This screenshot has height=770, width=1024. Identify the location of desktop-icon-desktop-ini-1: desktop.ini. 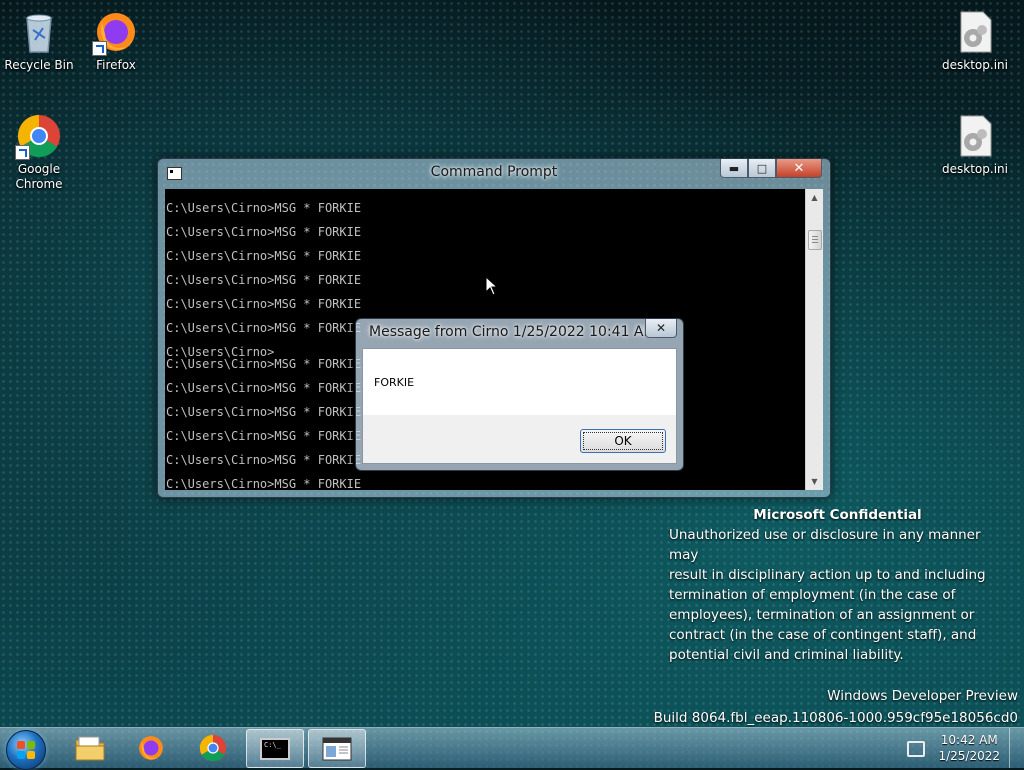
(975, 40).